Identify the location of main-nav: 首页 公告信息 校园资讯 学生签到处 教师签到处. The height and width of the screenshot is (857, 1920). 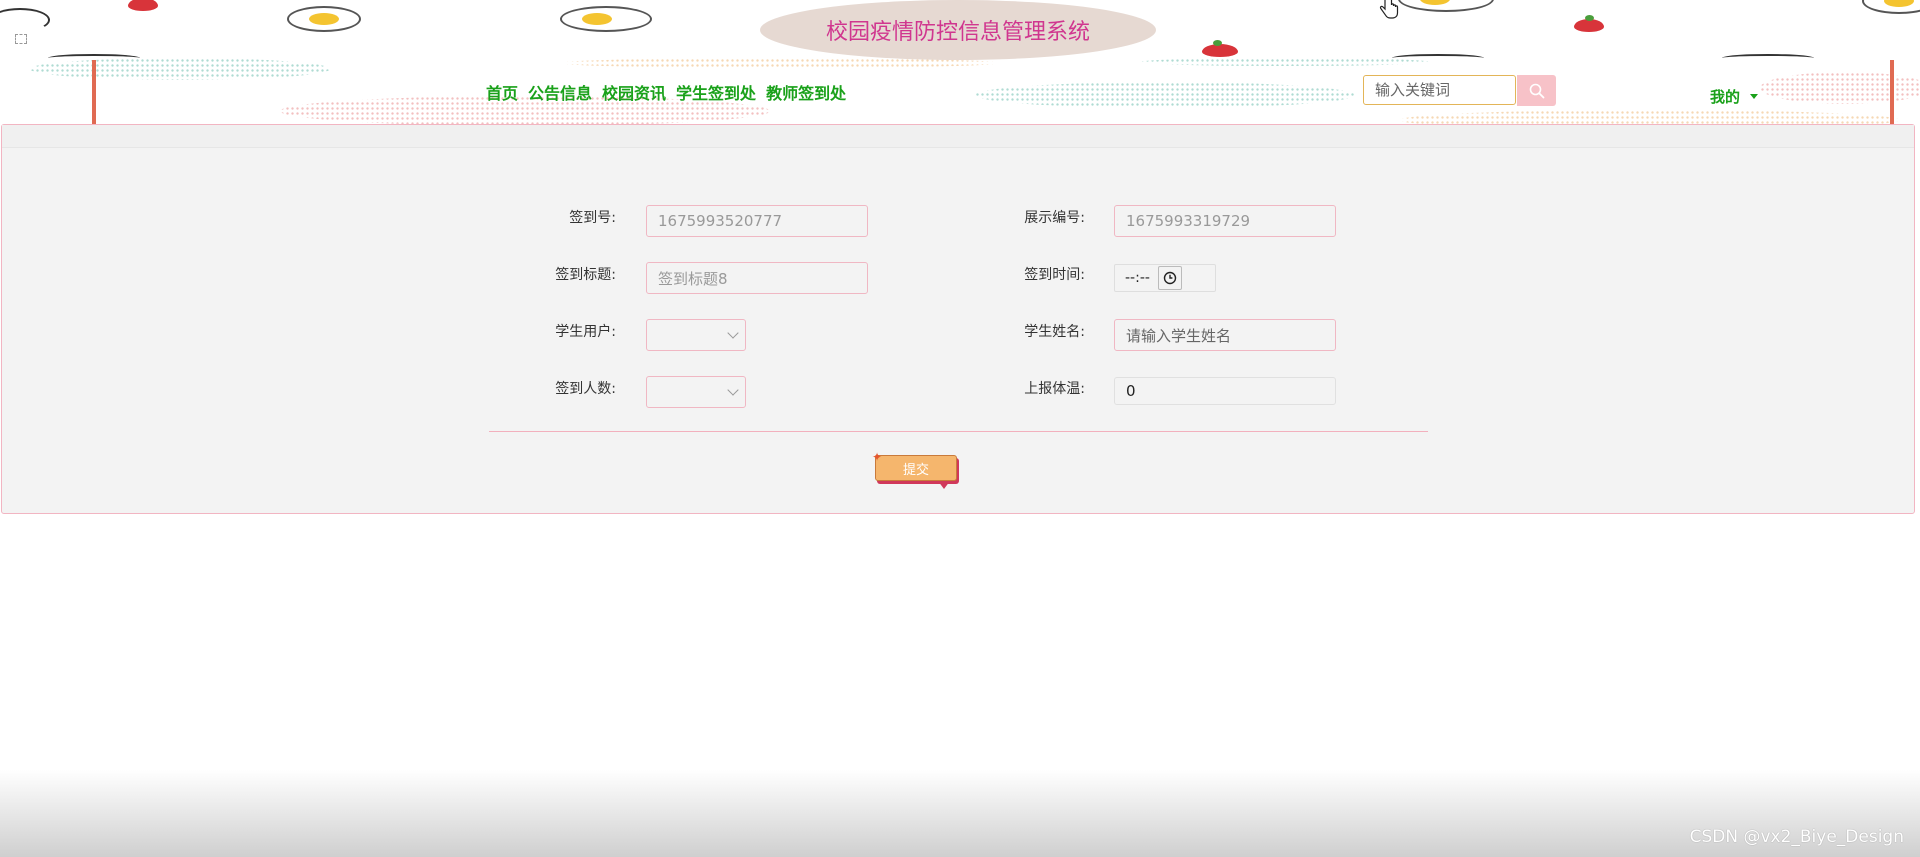
(666, 92).